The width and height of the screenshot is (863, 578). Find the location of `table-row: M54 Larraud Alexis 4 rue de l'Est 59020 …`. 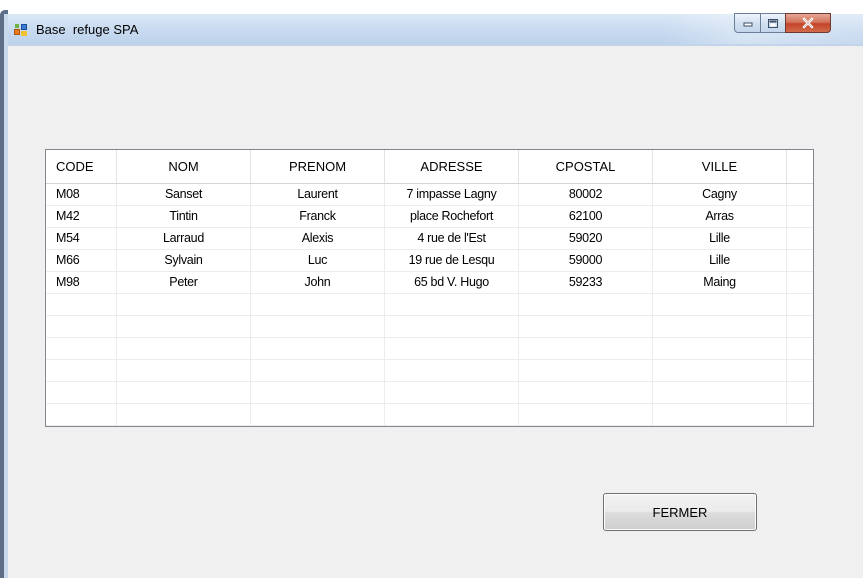

table-row: M54 Larraud Alexis 4 rue de l'Est 59020 … is located at coordinates (429, 239).